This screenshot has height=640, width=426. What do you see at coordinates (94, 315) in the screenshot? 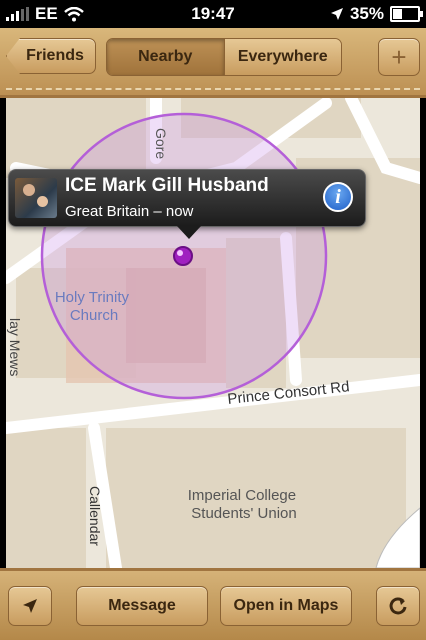
I see `map-label-church-line2: Church` at bounding box center [94, 315].